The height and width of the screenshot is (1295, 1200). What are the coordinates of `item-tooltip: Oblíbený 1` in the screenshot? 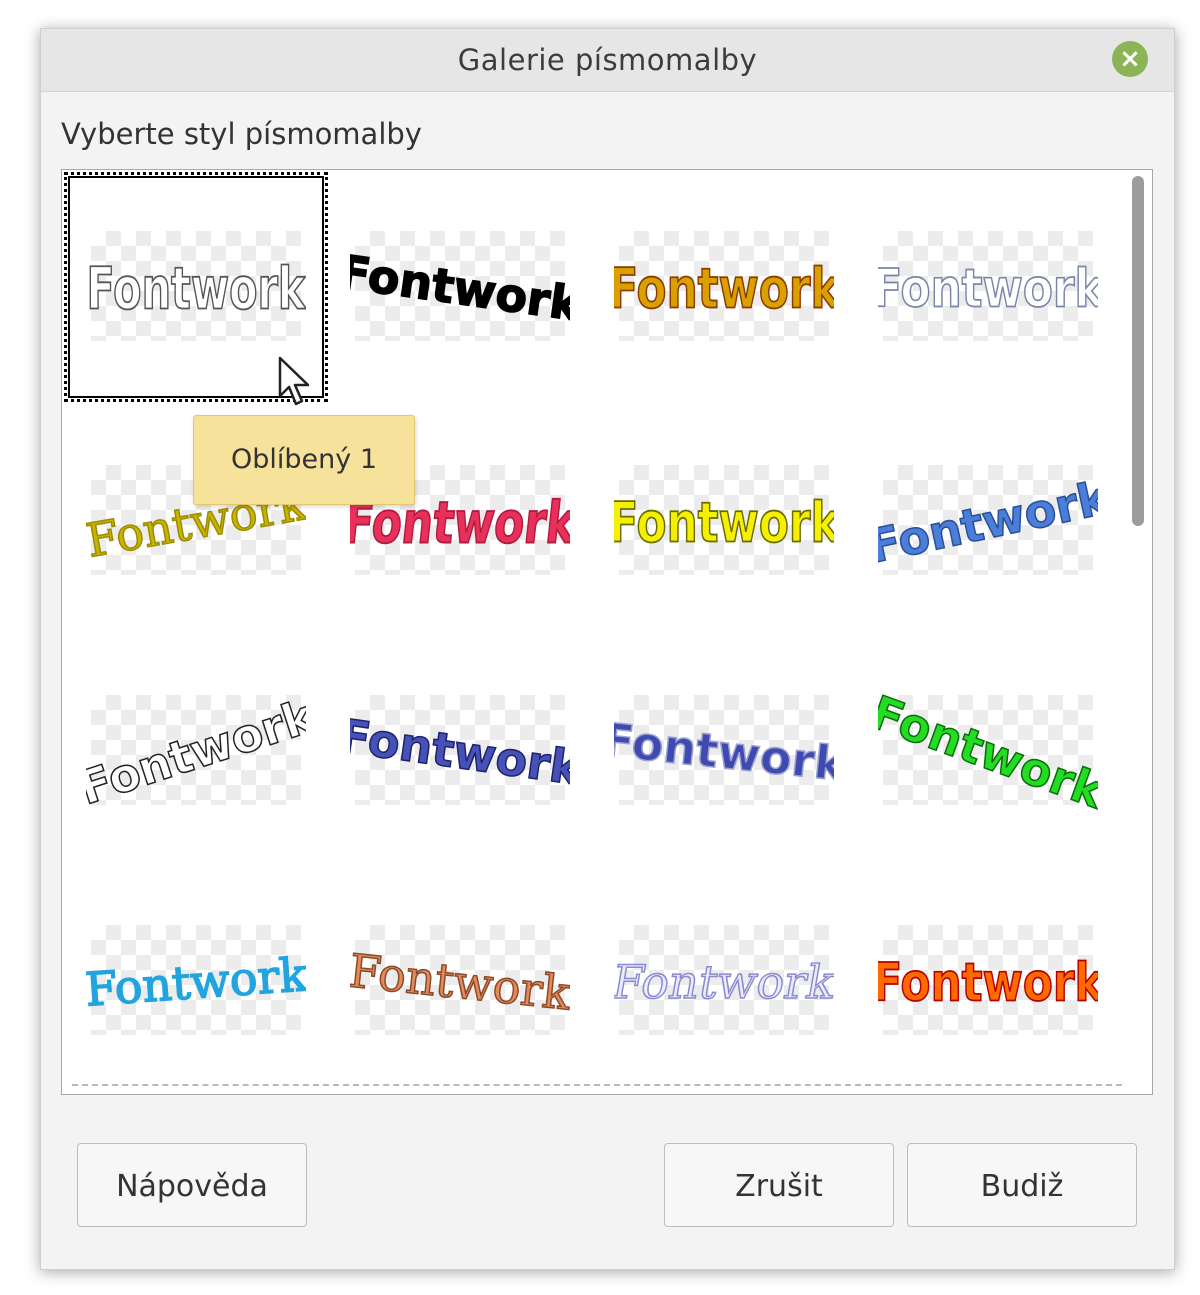 It's located at (304, 460).